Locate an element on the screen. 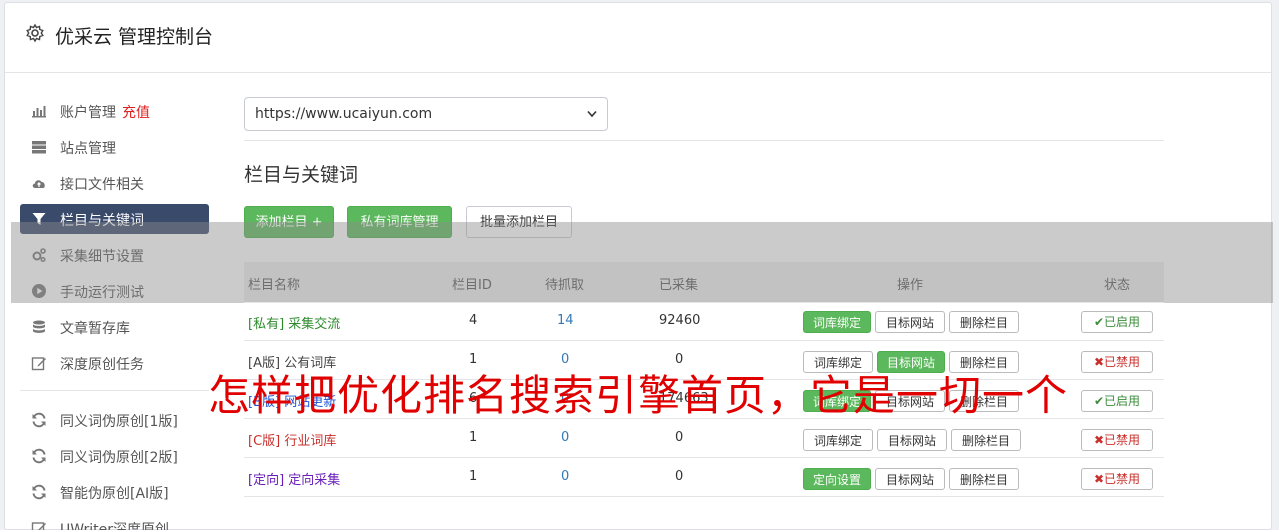  sidebar-item-deep-original: 深度原创任务 is located at coordinates (114, 363).